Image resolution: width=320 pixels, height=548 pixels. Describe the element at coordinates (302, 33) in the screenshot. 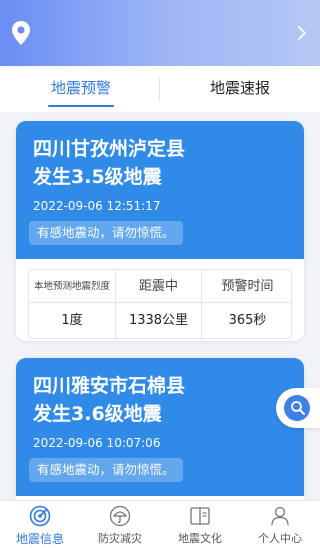

I see `chevron-right-icon` at that location.